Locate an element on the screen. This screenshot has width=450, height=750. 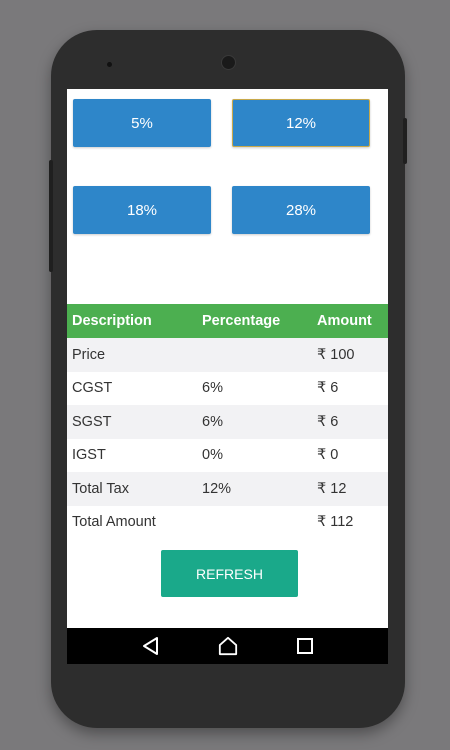
row-amount: ₹ 12 is located at coordinates (332, 488).